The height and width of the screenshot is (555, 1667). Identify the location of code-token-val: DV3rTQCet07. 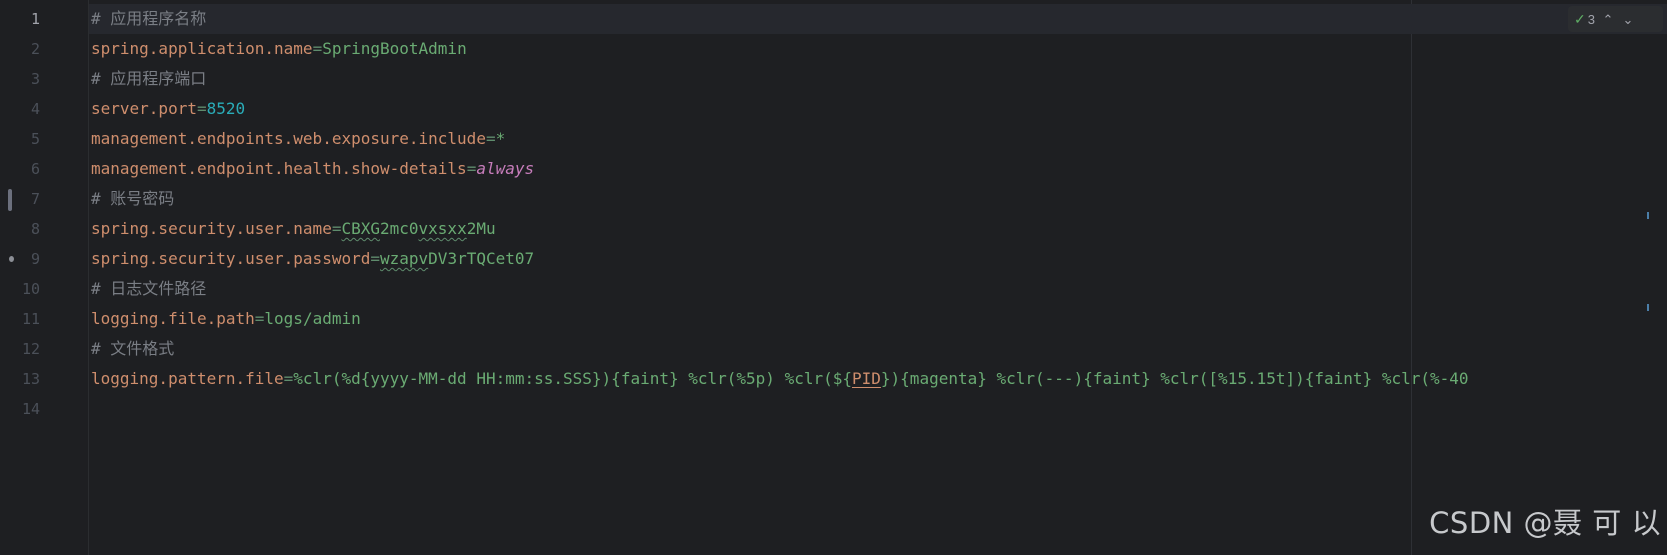
(481, 258).